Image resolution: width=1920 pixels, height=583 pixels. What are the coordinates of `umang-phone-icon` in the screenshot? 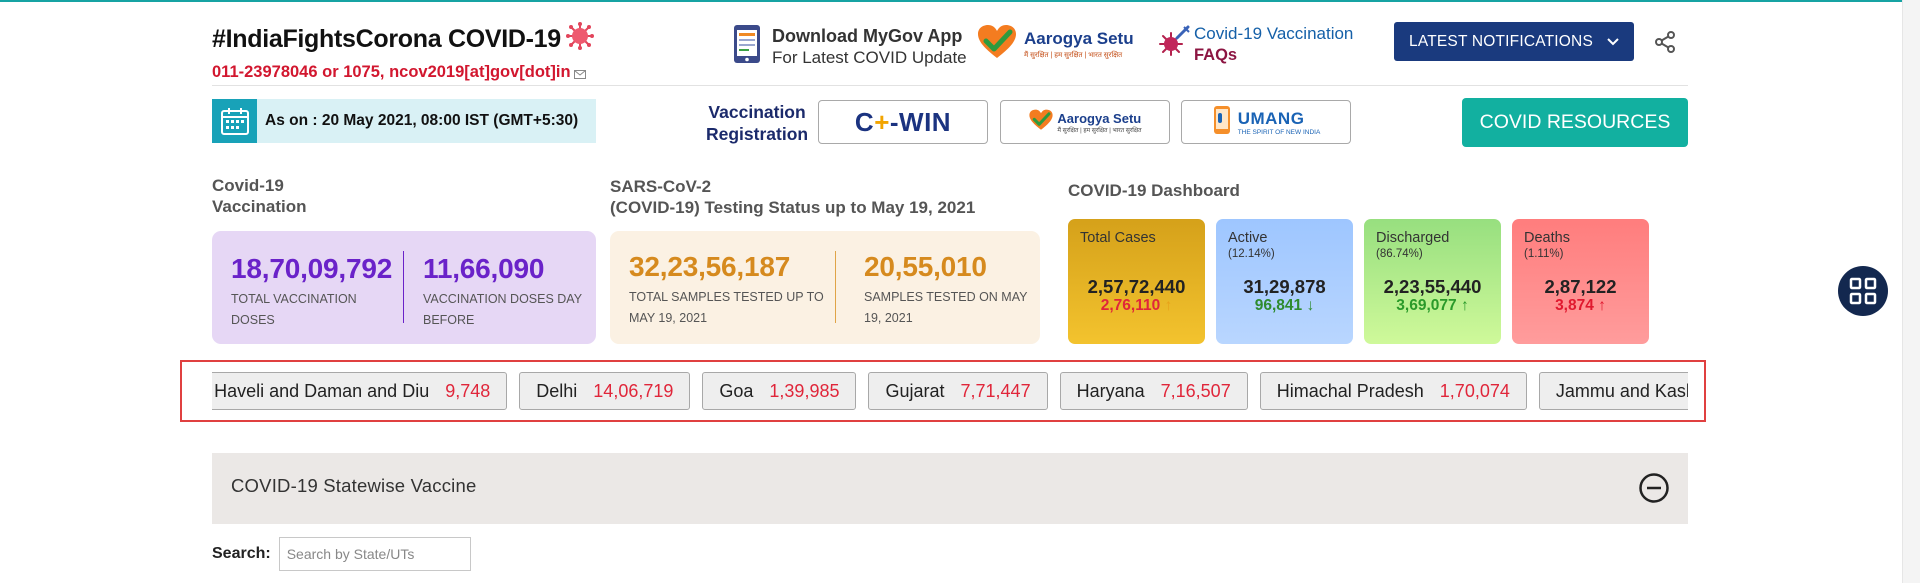 It's located at (1222, 122).